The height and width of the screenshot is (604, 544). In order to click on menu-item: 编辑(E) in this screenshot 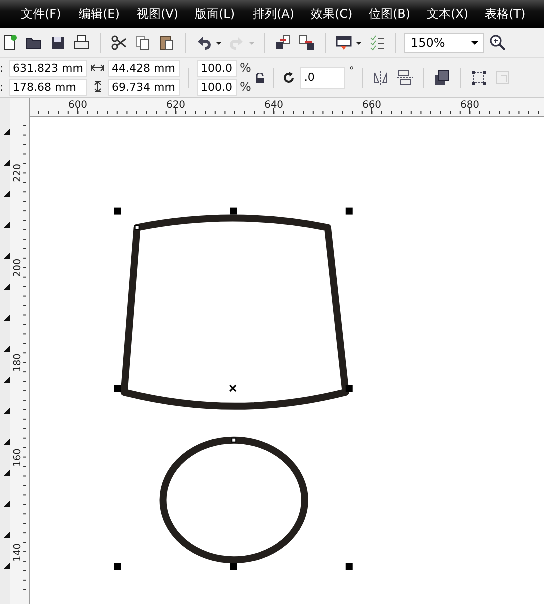, I will do `click(101, 14)`.